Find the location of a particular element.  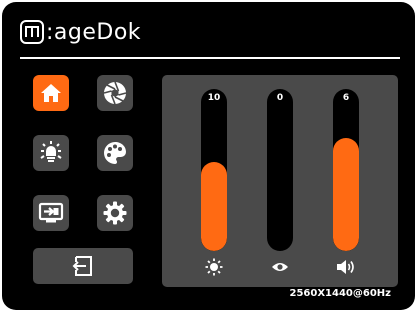

bulb-icon is located at coordinates (51, 151).